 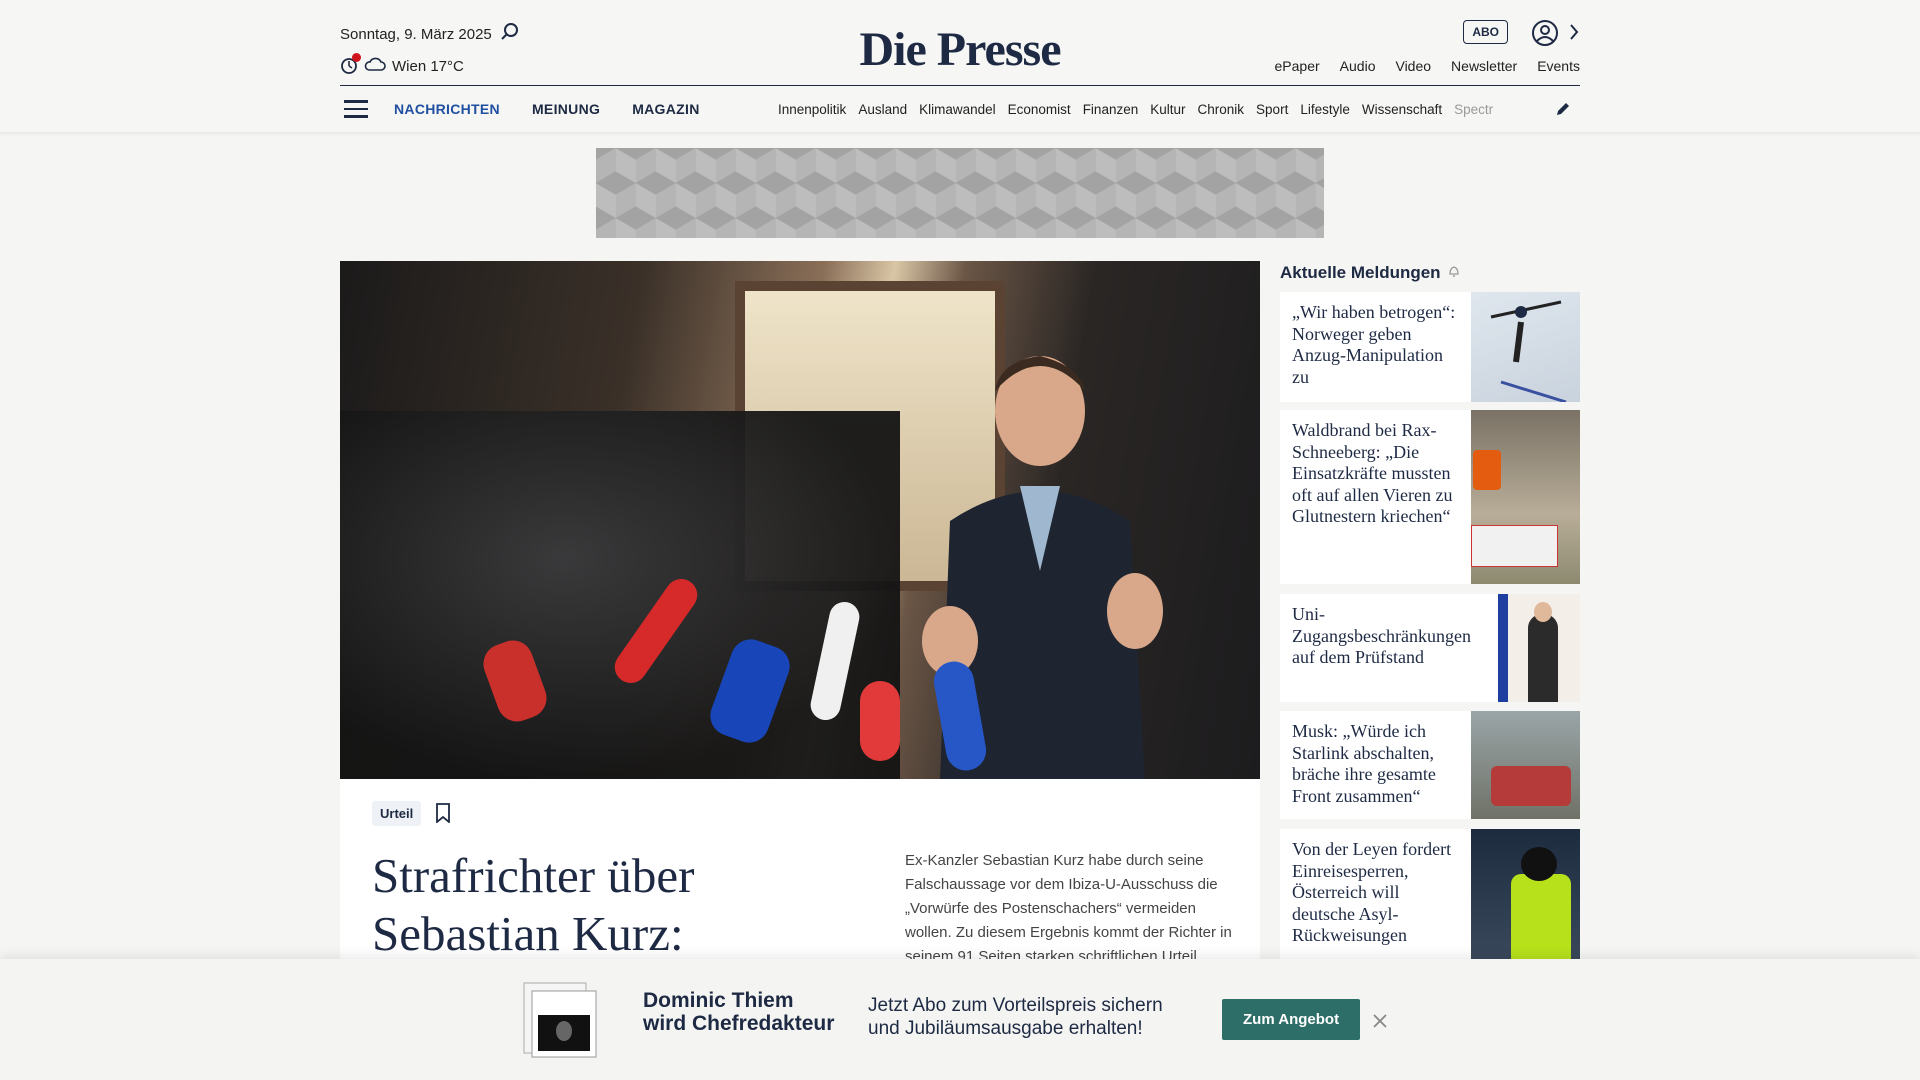 What do you see at coordinates (1558, 66) in the screenshot?
I see `link-events: Events` at bounding box center [1558, 66].